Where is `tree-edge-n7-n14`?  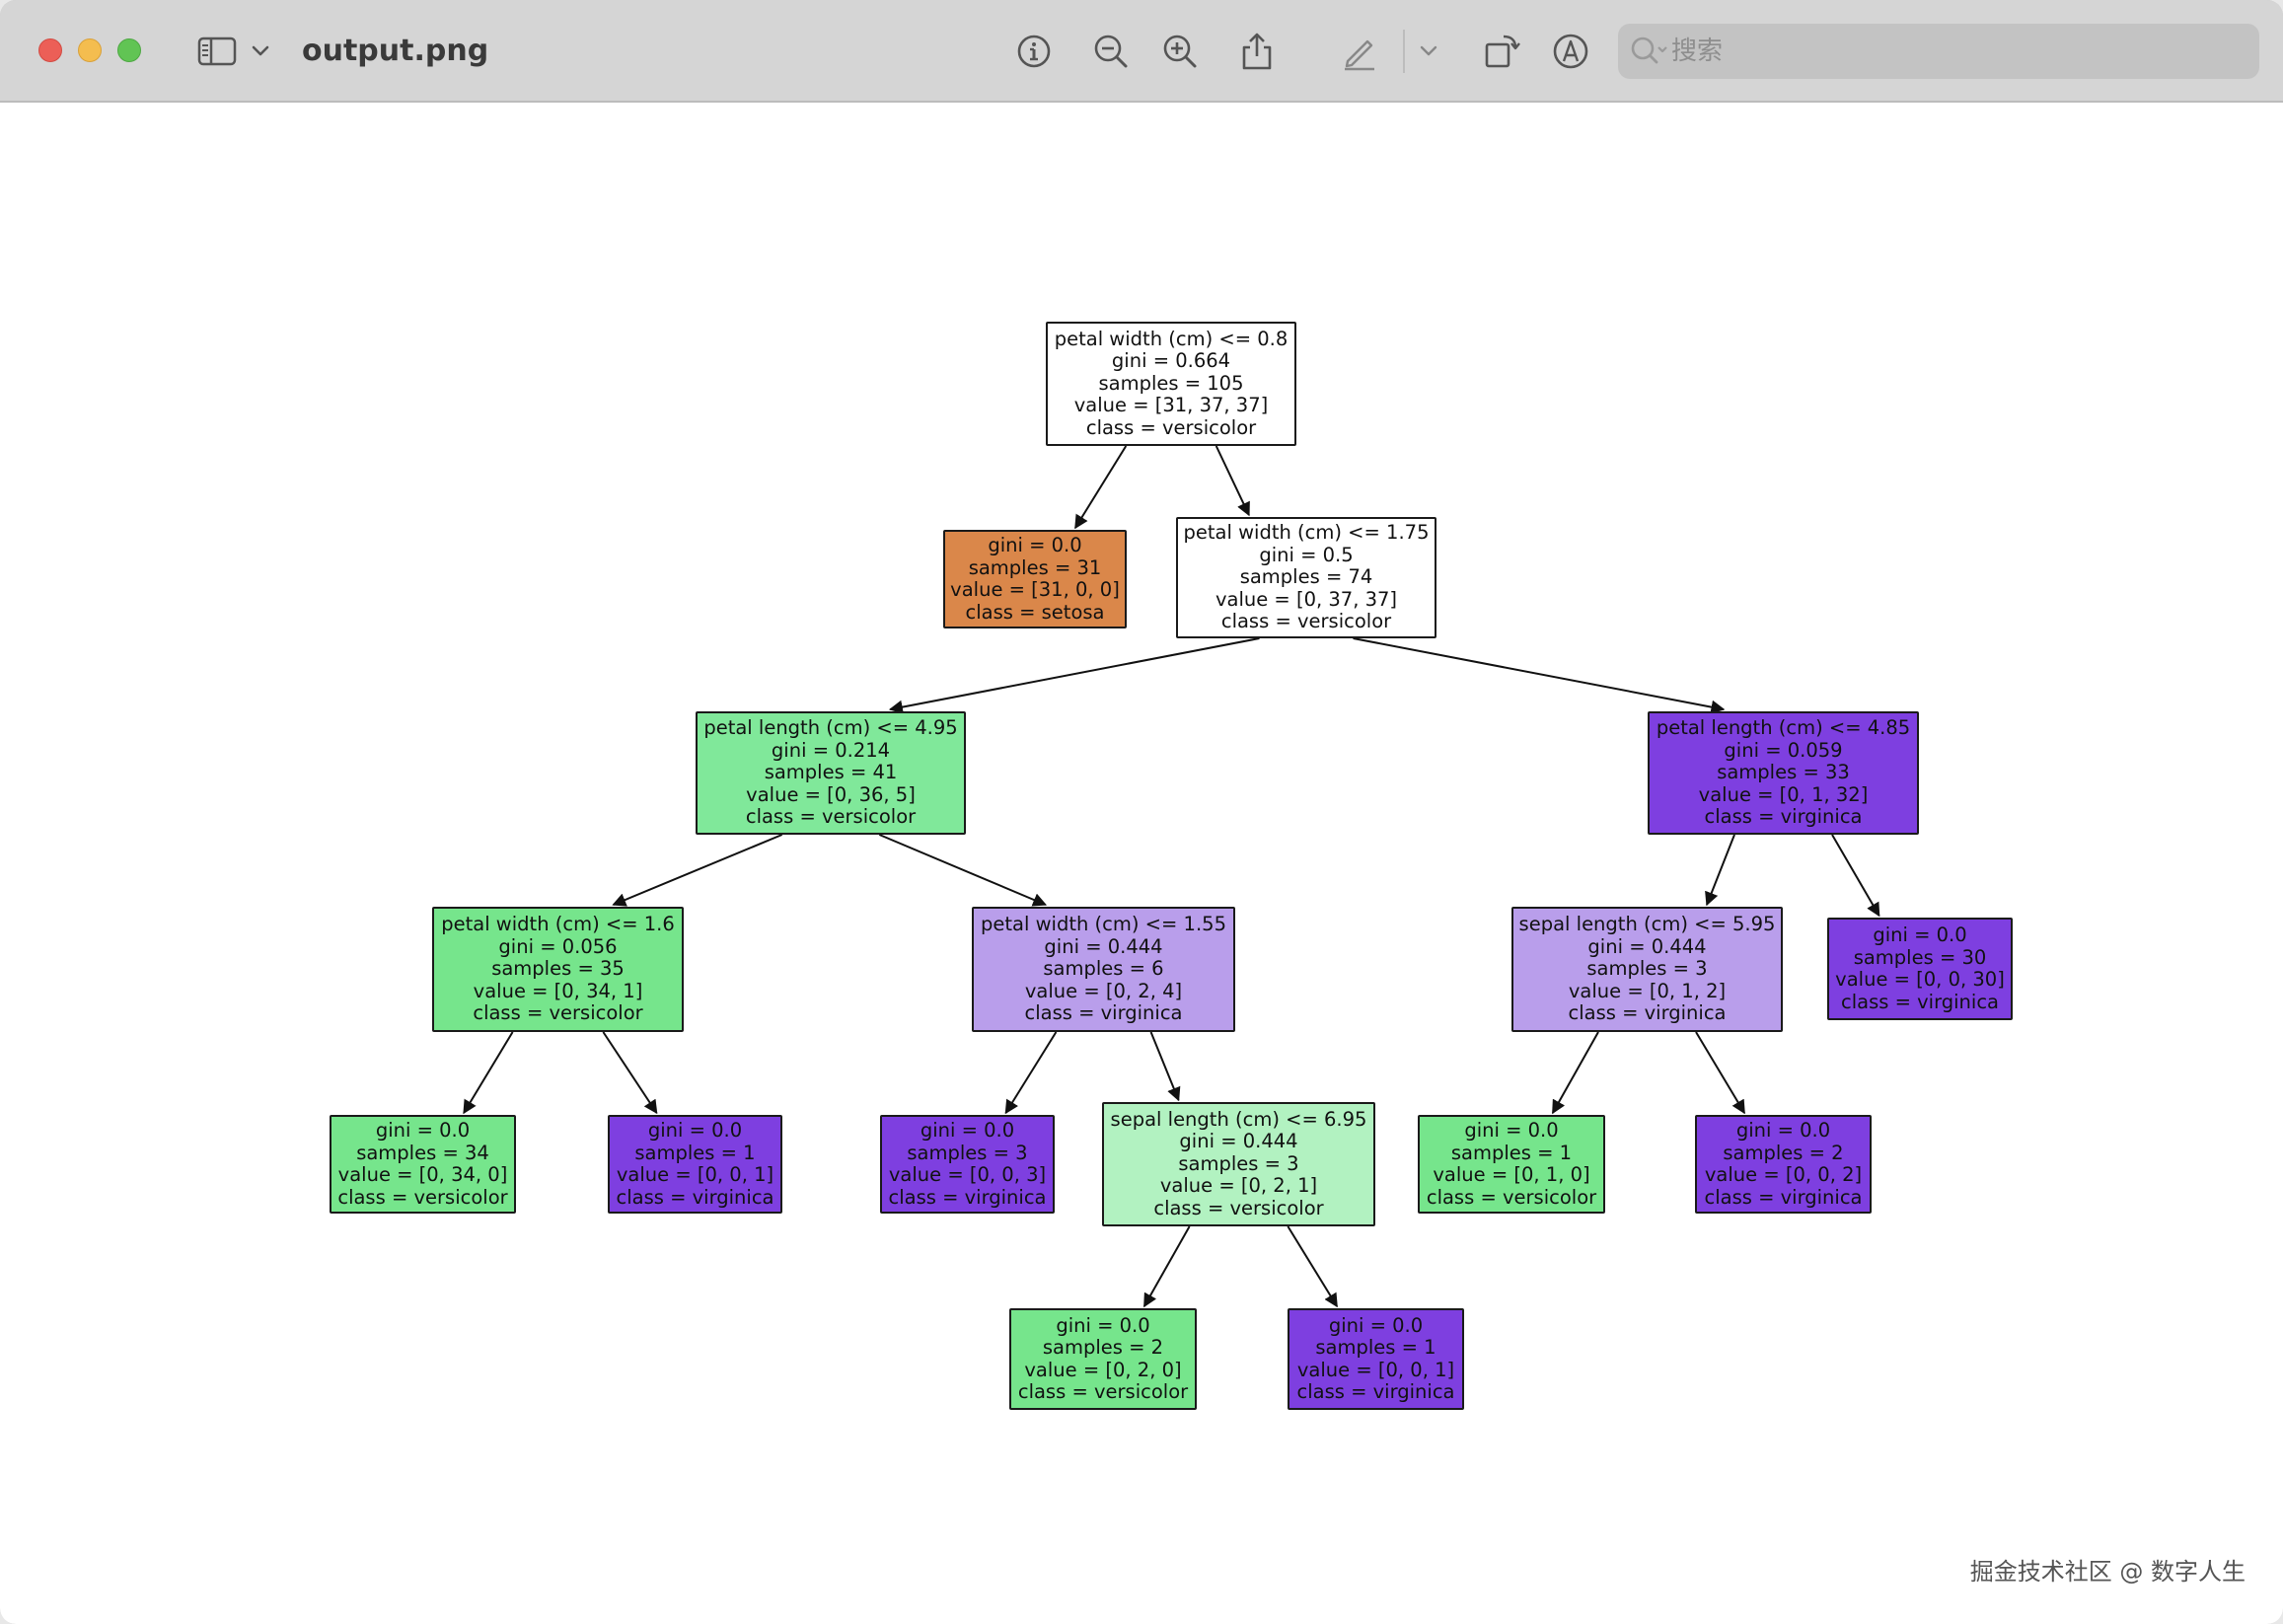 tree-edge-n7-n14 is located at coordinates (1720, 1073).